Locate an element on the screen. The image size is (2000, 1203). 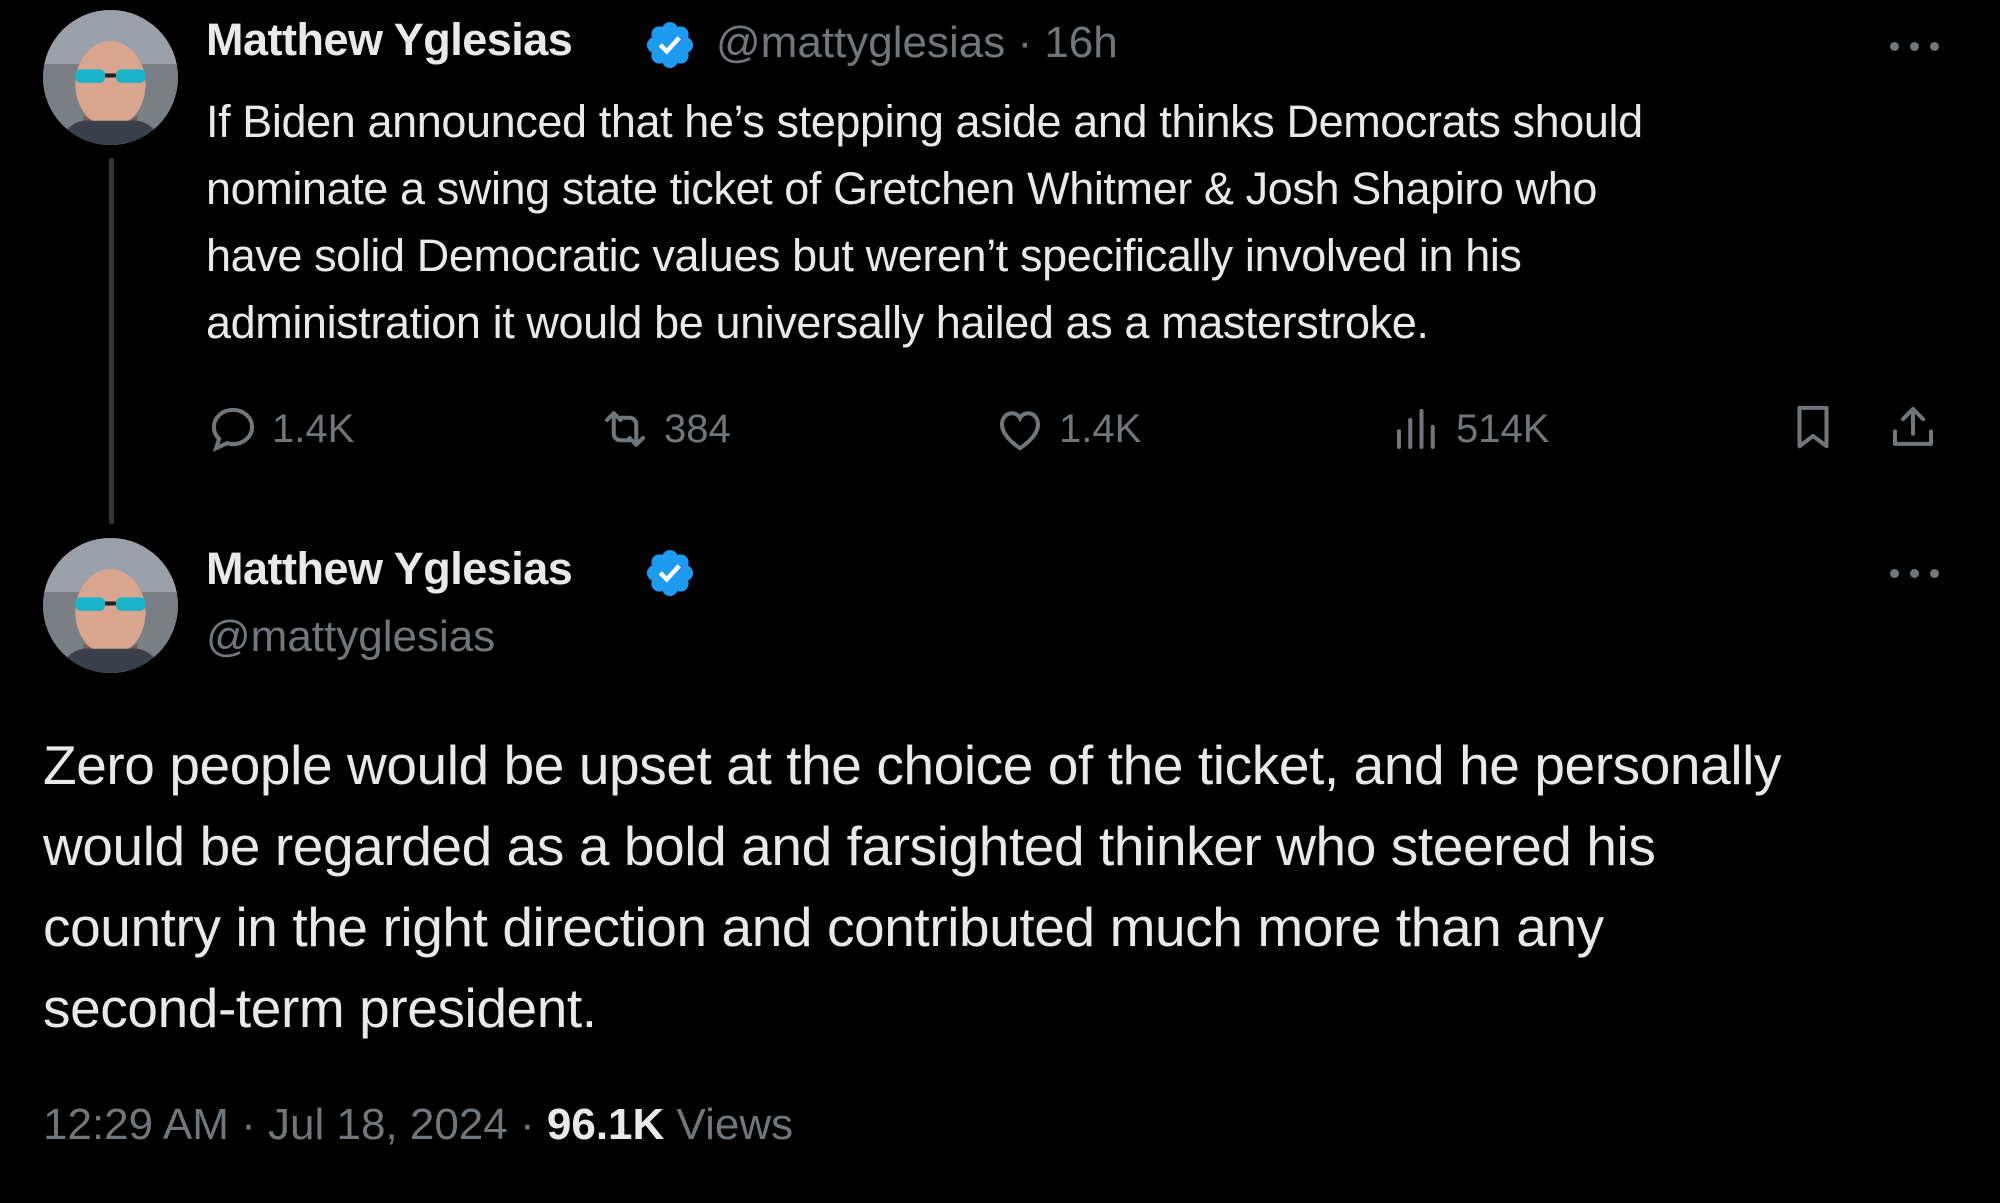
view-count: 514K is located at coordinates (1503, 428).